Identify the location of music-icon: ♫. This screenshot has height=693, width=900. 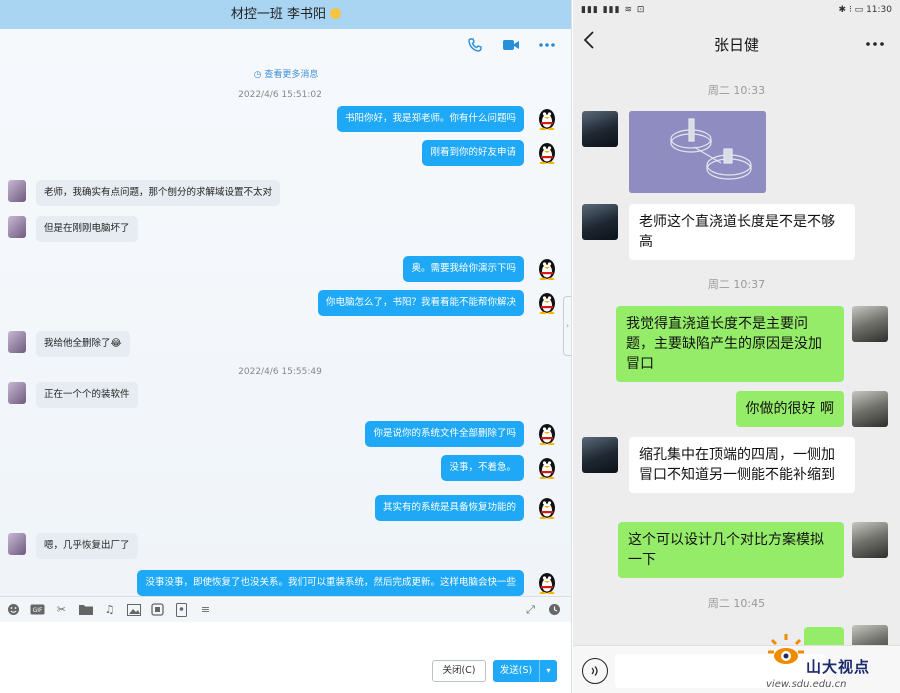
(109, 609).